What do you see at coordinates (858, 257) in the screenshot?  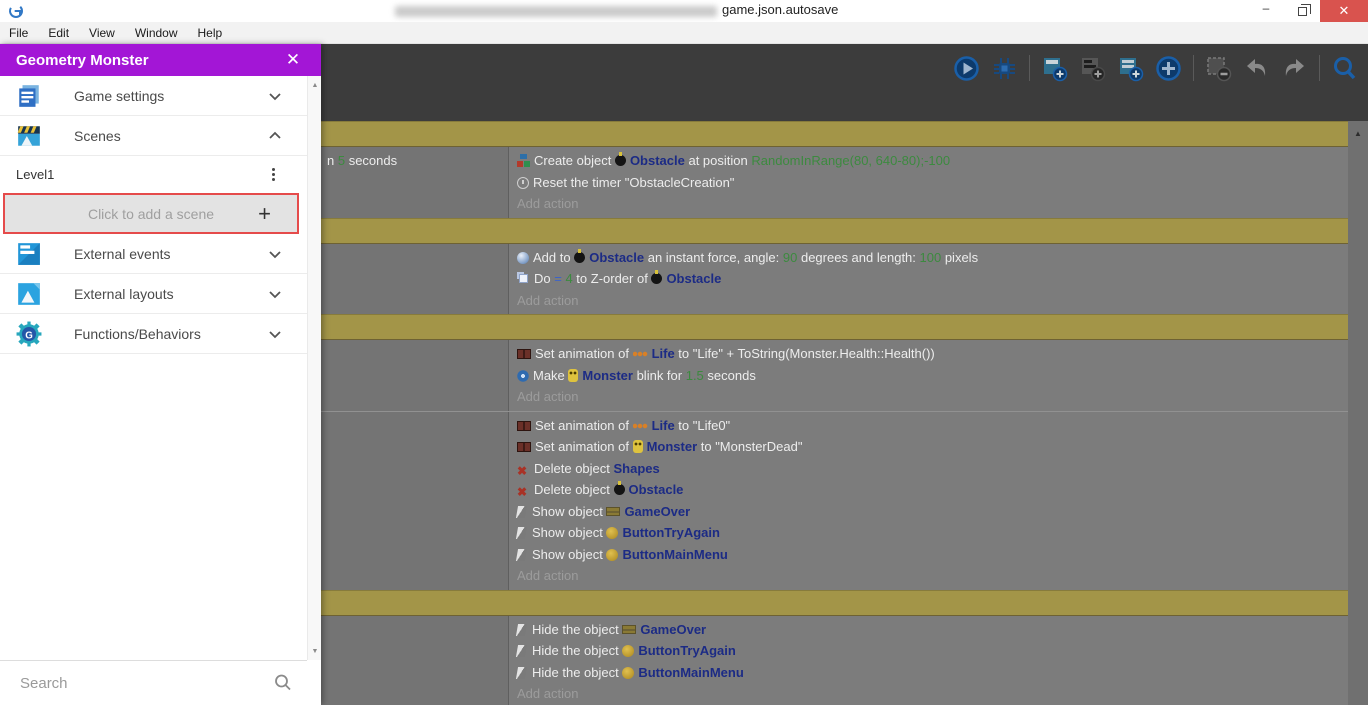 I see `event-text: degrees and length:` at bounding box center [858, 257].